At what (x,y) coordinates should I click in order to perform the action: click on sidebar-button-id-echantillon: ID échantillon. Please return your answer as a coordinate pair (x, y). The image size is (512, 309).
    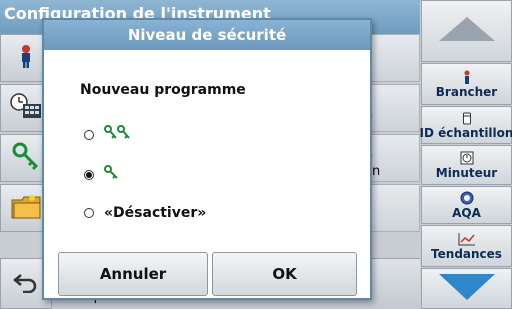
    Looking at the image, I should click on (465, 125).